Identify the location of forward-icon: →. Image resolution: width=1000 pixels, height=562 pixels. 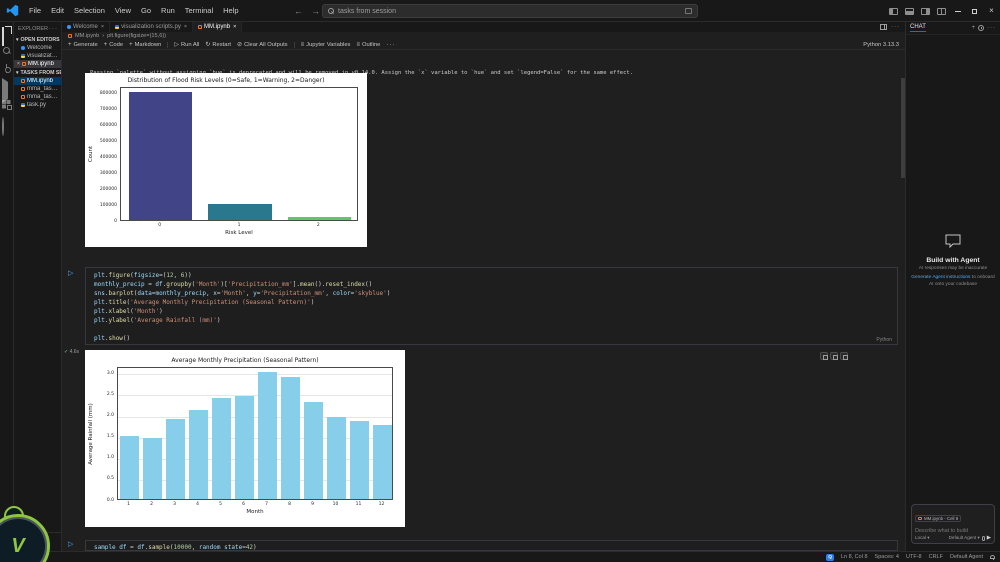
(315, 11).